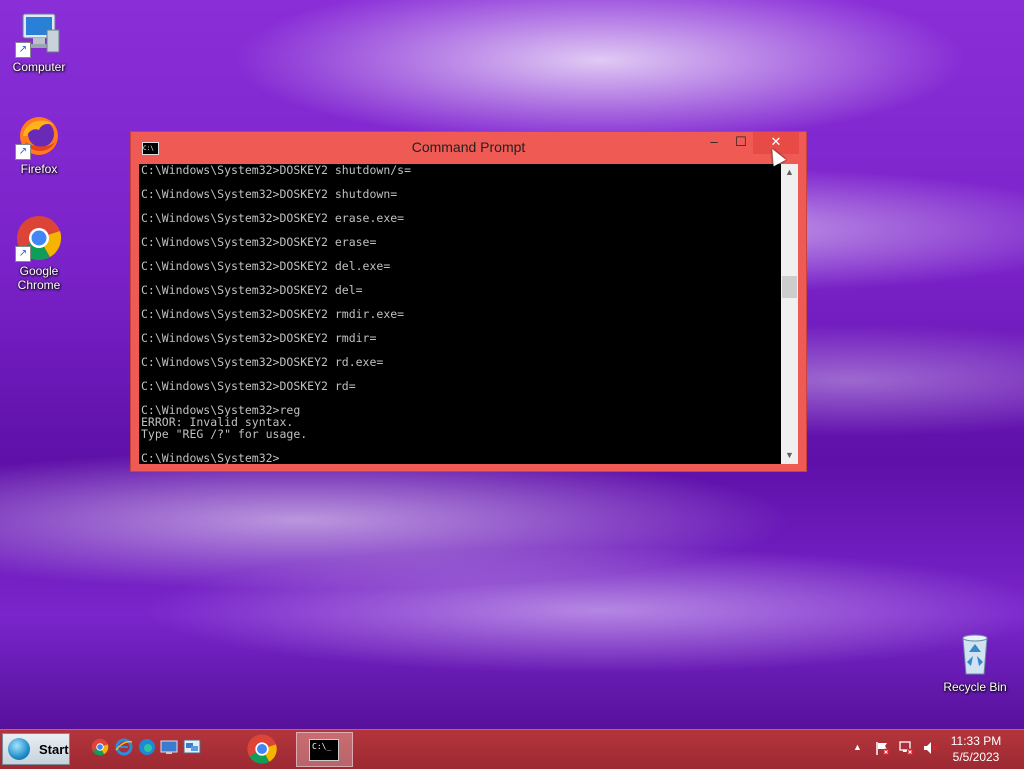 This screenshot has height=769, width=1024. Describe the element at coordinates (39, 169) in the screenshot. I see `desktop-icon-label: Firefox` at that location.